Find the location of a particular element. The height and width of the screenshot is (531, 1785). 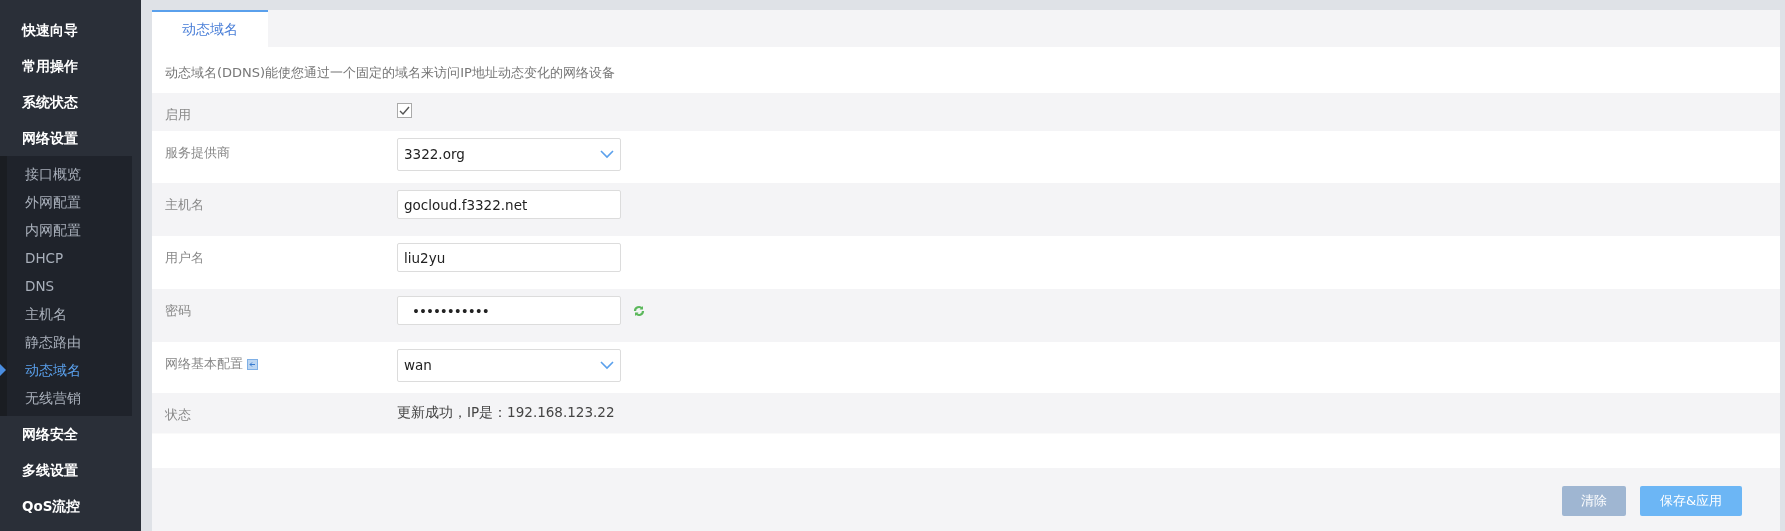

field-label: 服务提供商 is located at coordinates (197, 152).